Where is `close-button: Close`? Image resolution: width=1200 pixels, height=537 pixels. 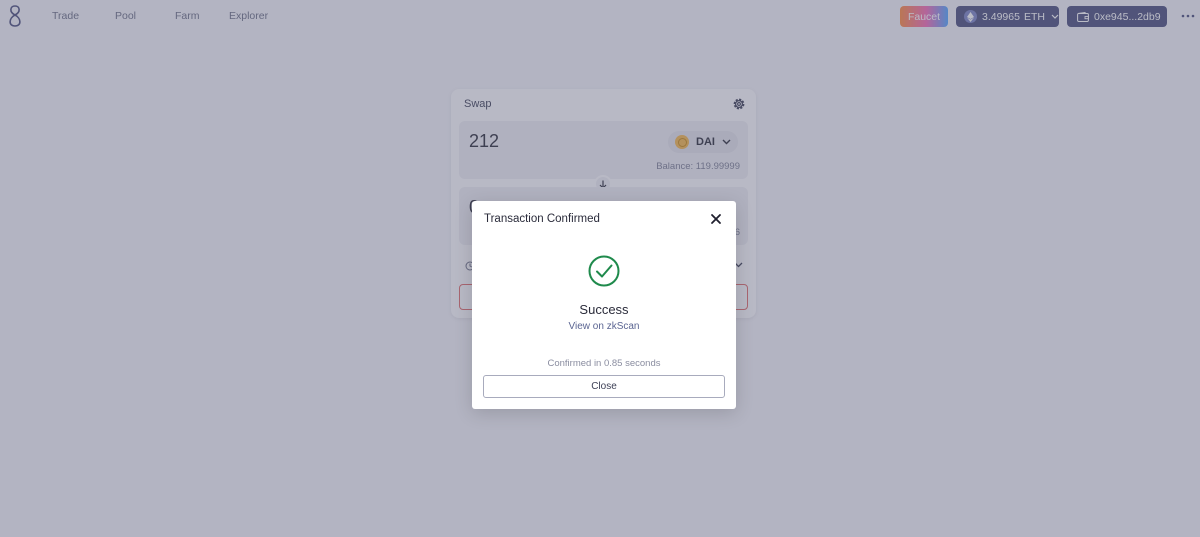 close-button: Close is located at coordinates (604, 386).